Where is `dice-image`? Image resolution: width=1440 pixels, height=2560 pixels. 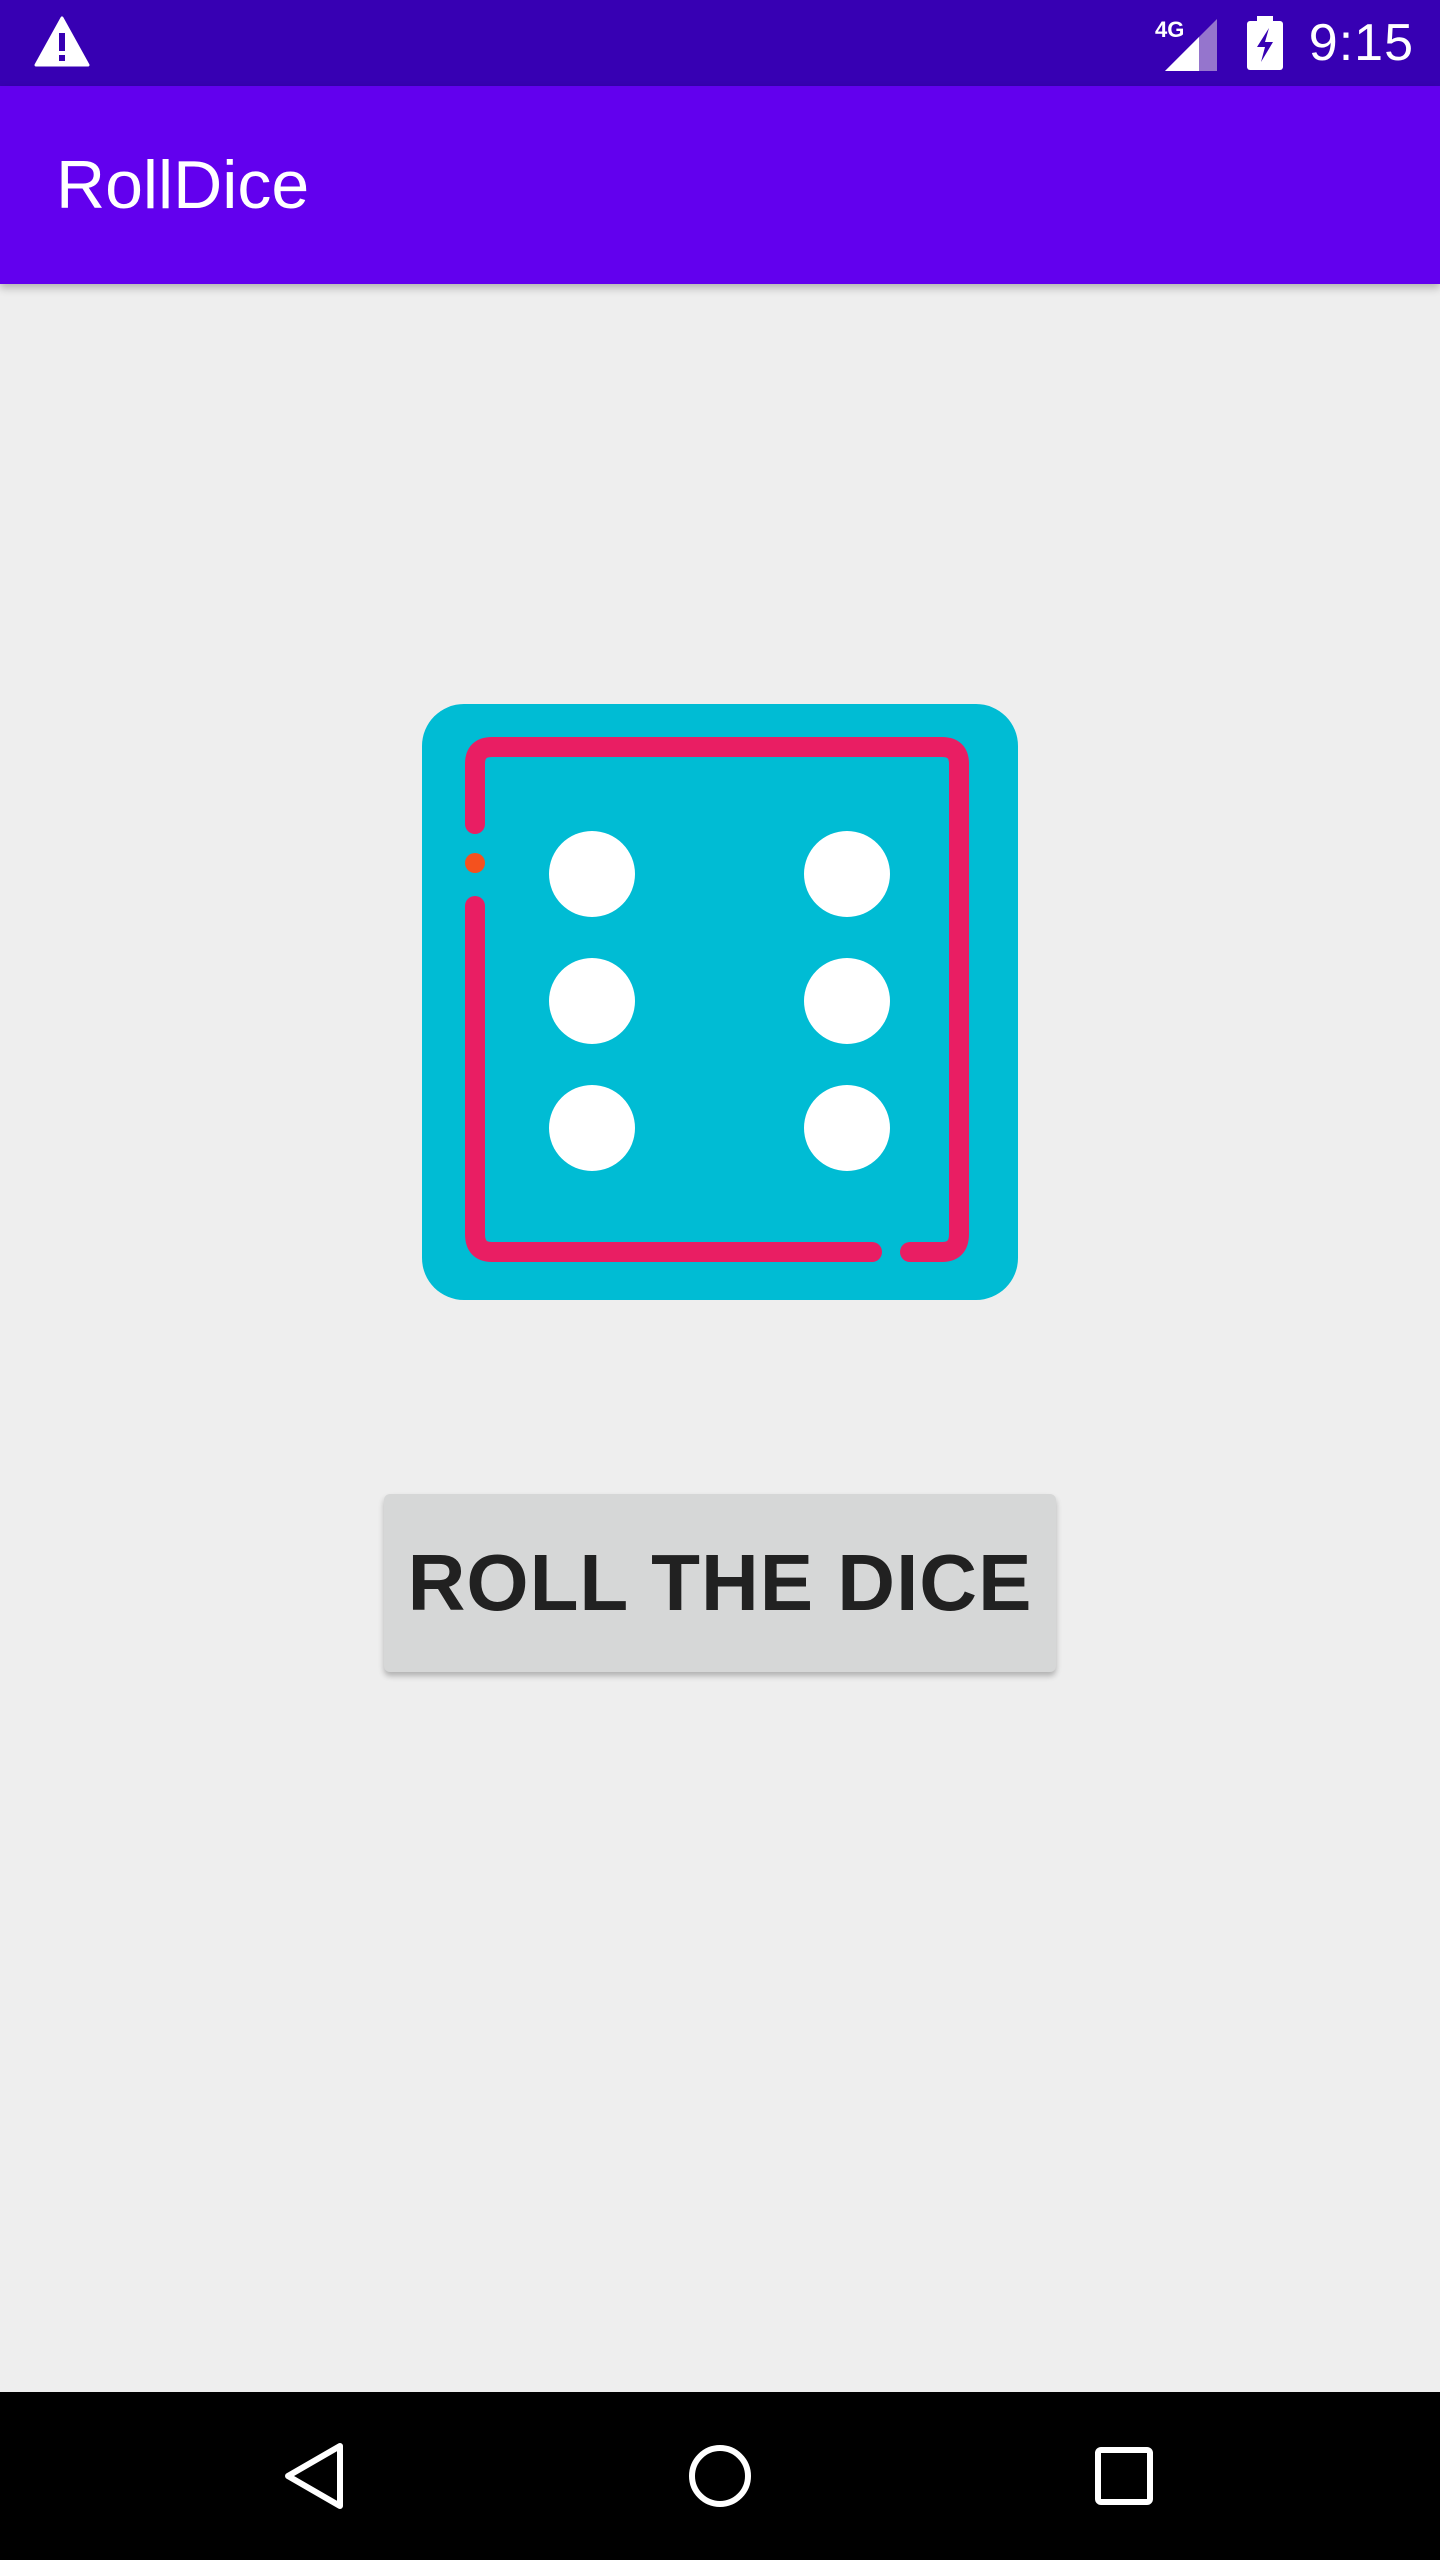
dice-image is located at coordinates (720, 1002).